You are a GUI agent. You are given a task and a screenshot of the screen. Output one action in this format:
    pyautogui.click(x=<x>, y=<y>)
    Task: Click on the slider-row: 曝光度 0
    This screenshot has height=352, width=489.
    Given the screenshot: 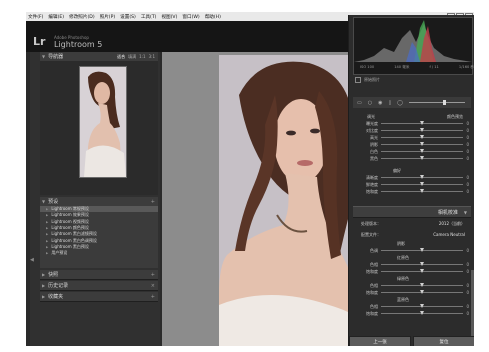 What is the action you would take?
    pyautogui.click(x=412, y=123)
    